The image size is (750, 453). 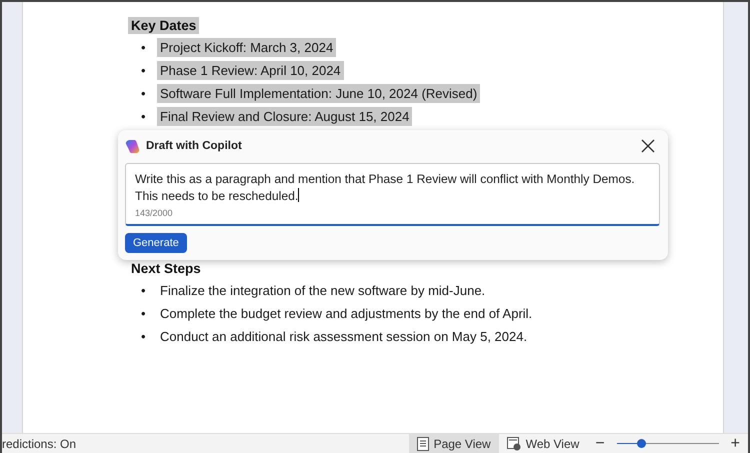 What do you see at coordinates (343, 337) in the screenshot?
I see `list-item: Conduct an additional risk assessment session on May 5, 2024.` at bounding box center [343, 337].